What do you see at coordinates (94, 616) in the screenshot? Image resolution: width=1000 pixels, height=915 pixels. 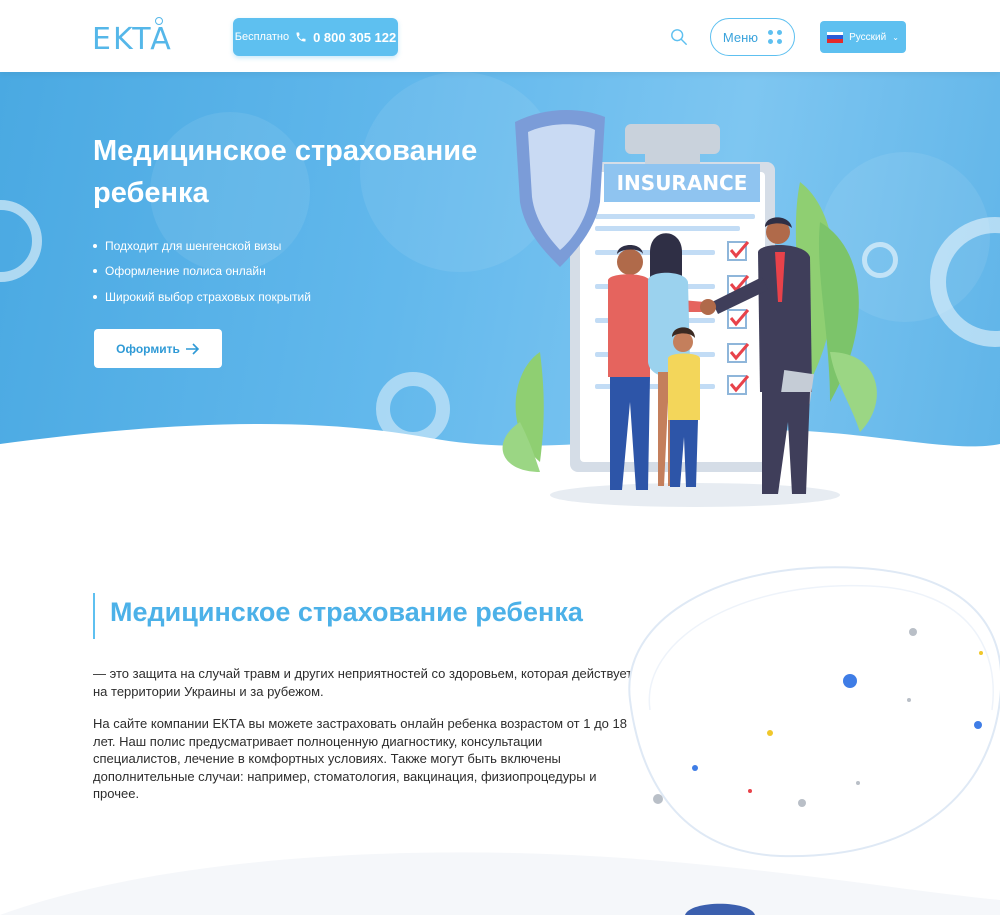 I see `section-title-accent` at bounding box center [94, 616].